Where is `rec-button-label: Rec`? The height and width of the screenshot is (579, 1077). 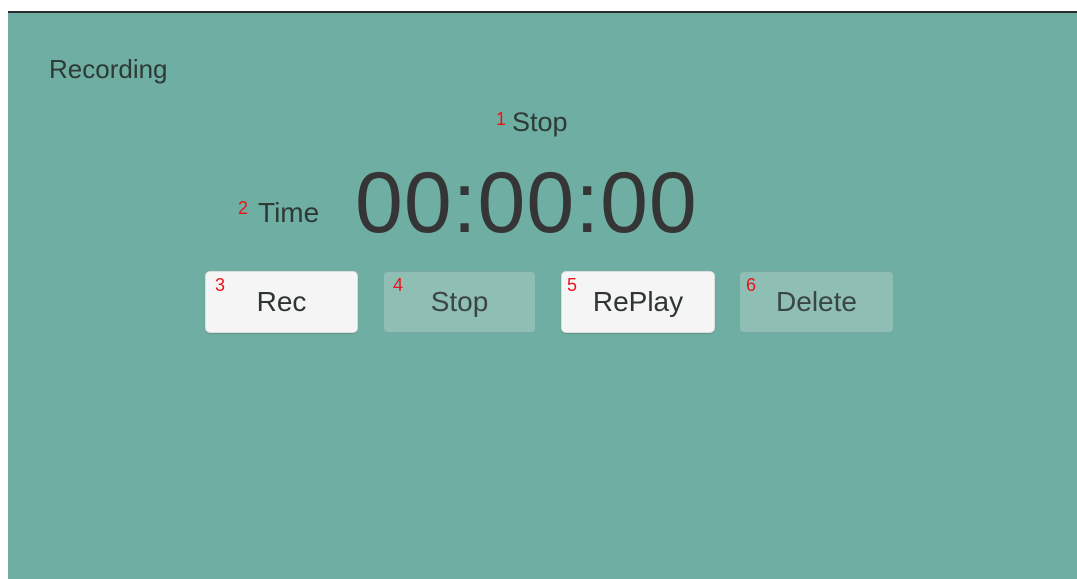
rec-button-label: Rec is located at coordinates (281, 301).